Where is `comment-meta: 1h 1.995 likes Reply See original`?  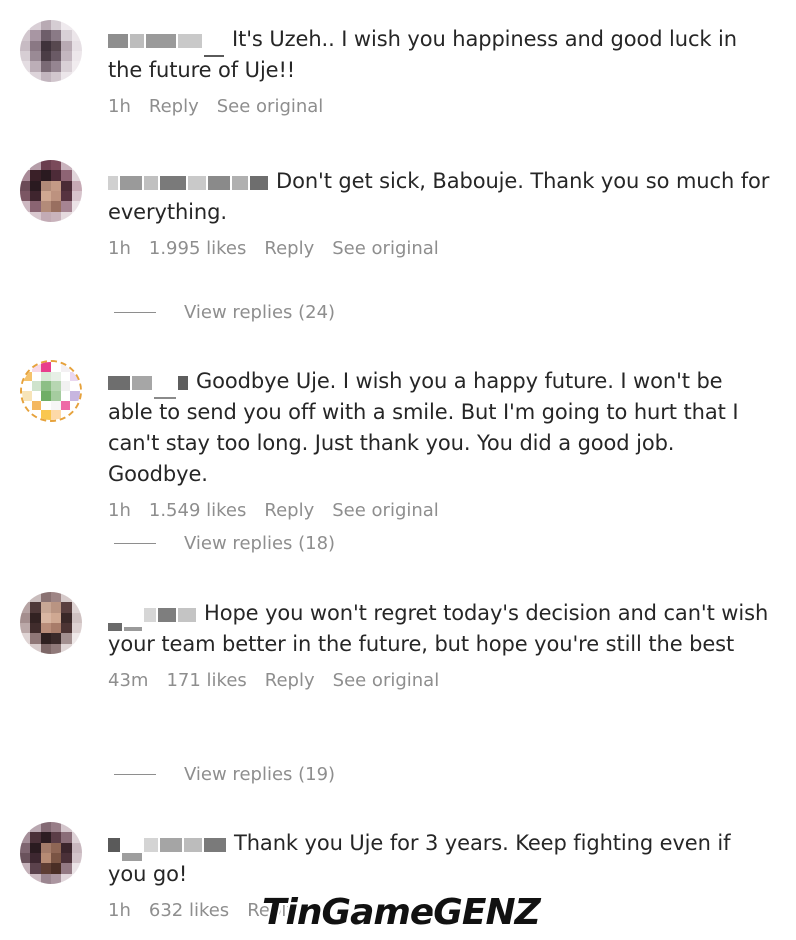 comment-meta: 1h 1.995 likes Reply See original is located at coordinates (440, 248).